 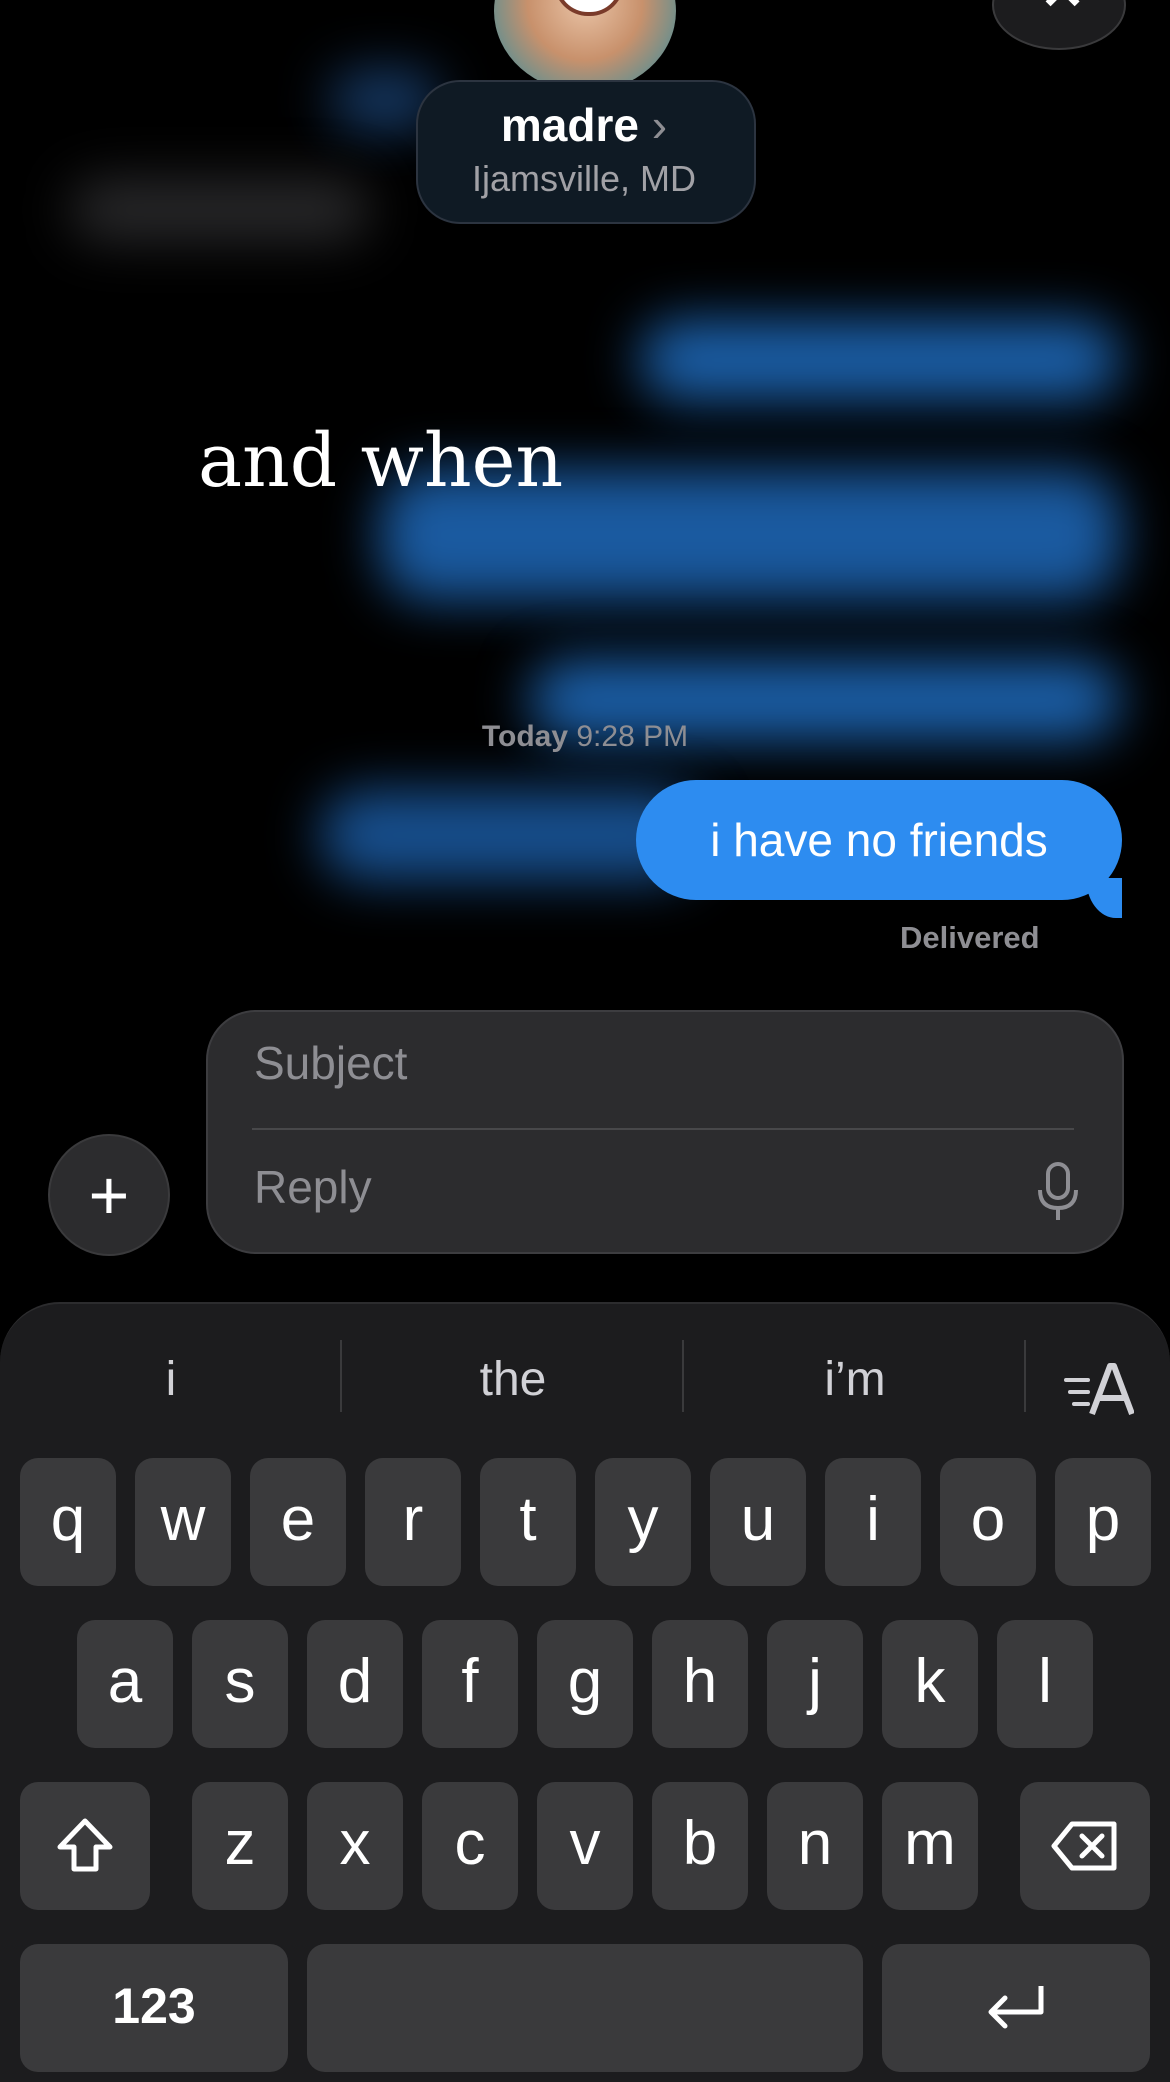 What do you see at coordinates (569, 125) in the screenshot?
I see `contact-name-text: madre` at bounding box center [569, 125].